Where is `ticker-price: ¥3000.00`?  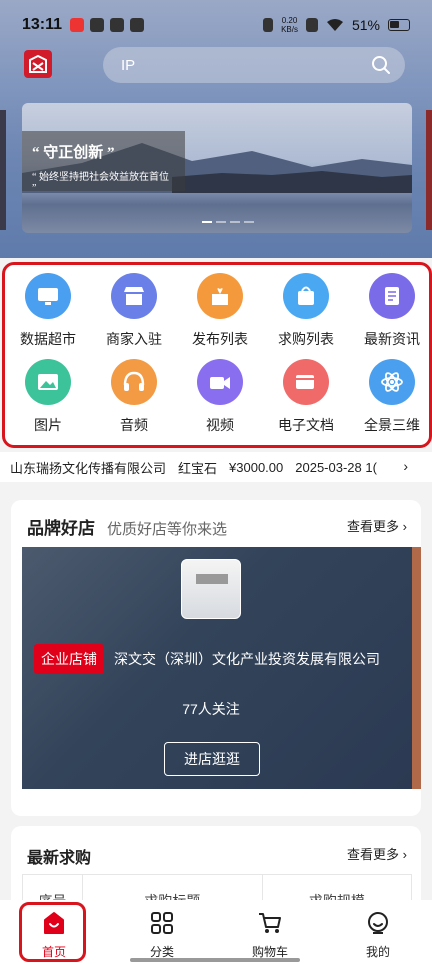
ticker-price: ¥3000.00 is located at coordinates (256, 467).